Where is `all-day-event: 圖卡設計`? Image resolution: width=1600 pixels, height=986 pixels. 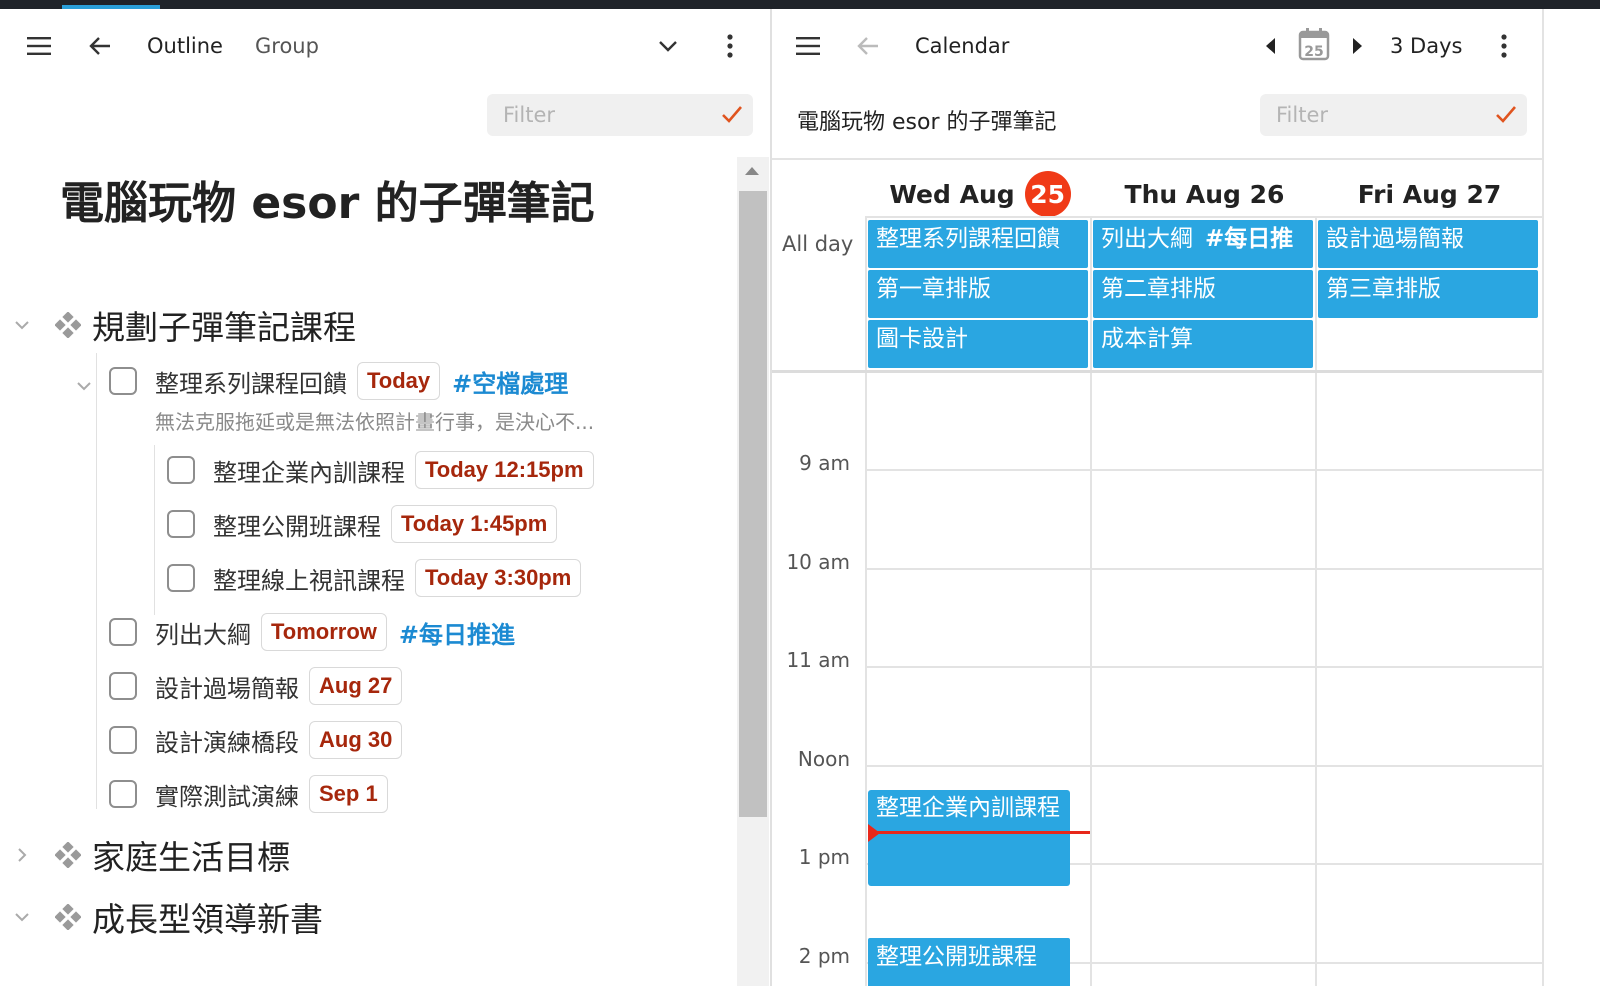 all-day-event: 圖卡設計 is located at coordinates (978, 344).